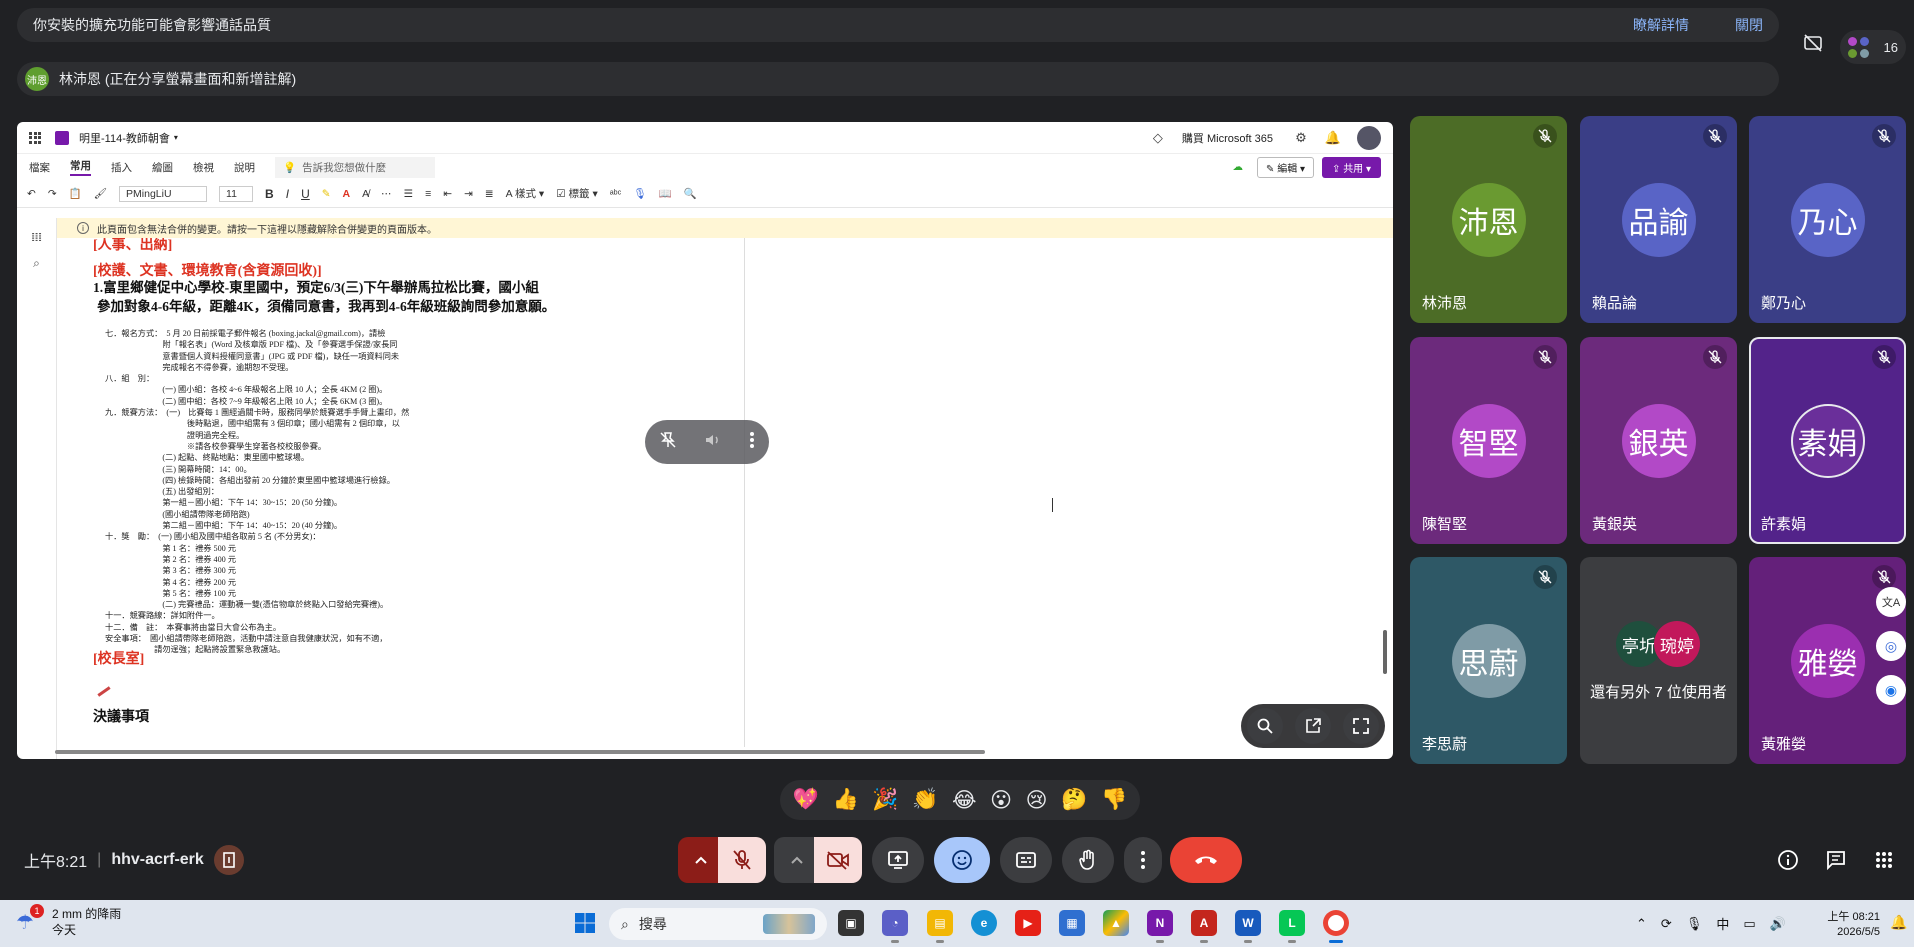  Describe the element at coordinates (1722, 923) in the screenshot. I see `ime-indicator: 中` at that location.